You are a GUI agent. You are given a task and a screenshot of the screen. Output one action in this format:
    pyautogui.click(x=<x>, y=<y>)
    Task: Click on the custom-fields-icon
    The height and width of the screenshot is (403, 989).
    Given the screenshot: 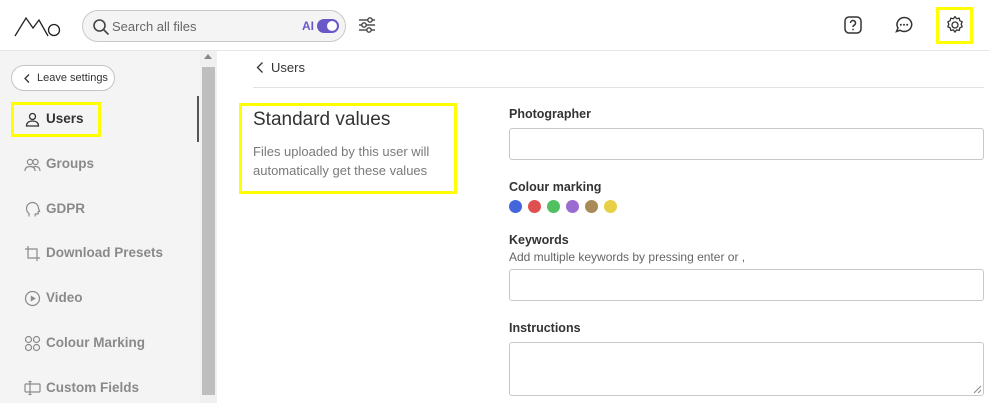 What is the action you would take?
    pyautogui.click(x=32, y=388)
    